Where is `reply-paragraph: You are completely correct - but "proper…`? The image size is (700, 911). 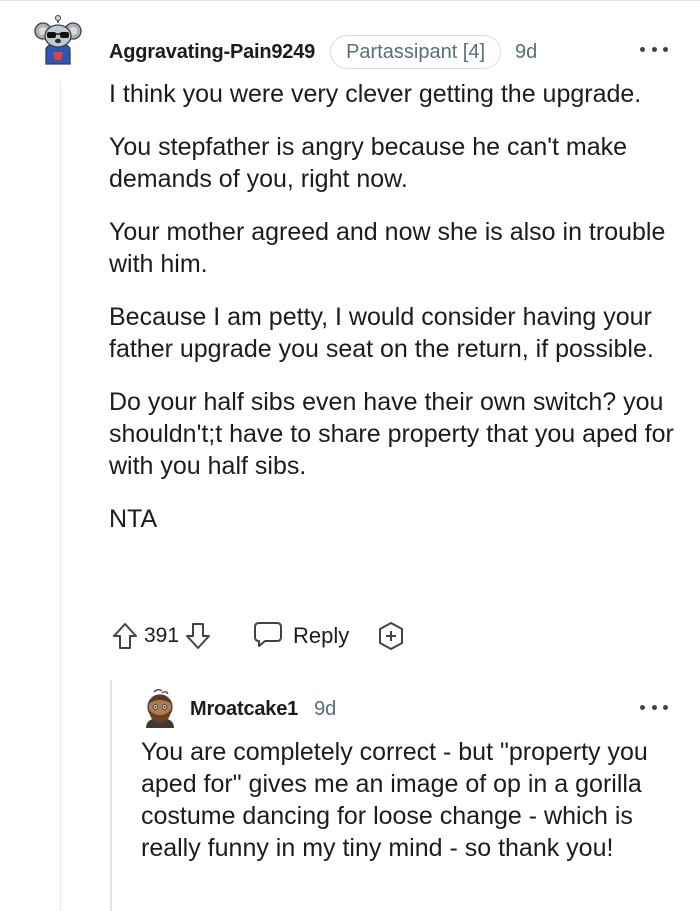 reply-paragraph: You are completely correct - but "proper… is located at coordinates (394, 800).